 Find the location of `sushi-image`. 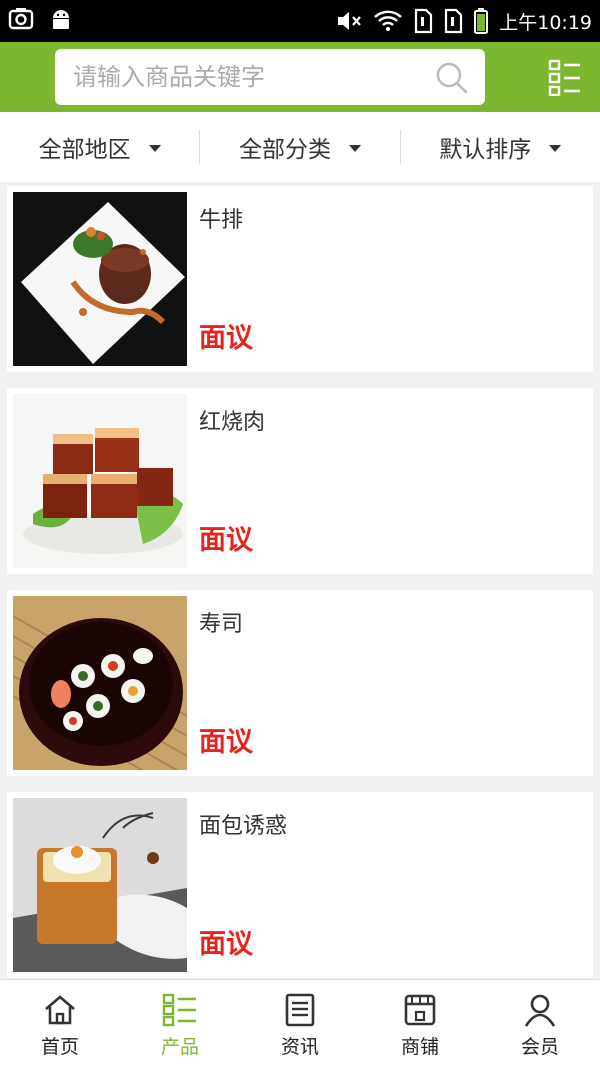

sushi-image is located at coordinates (100, 683).